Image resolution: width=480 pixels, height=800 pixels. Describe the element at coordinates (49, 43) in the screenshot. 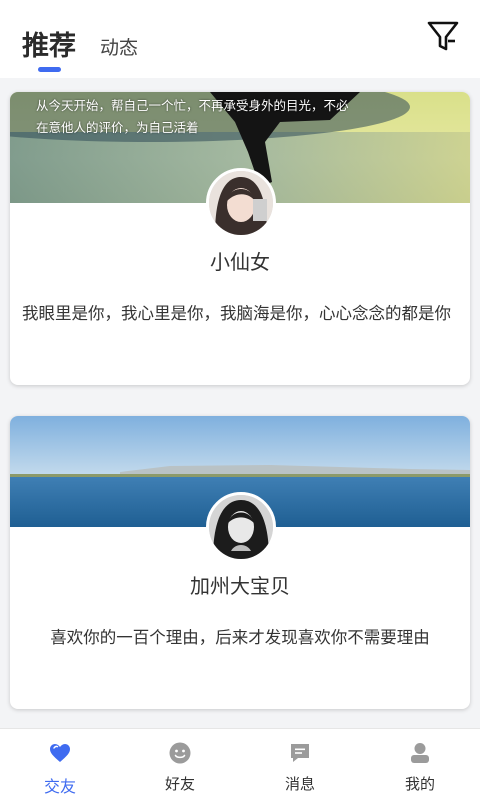

I see `tab-recommend: 推荐` at that location.